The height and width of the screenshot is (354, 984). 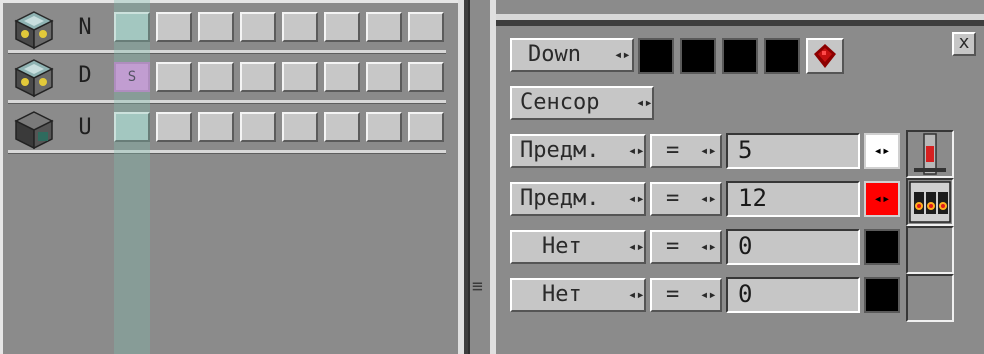 I want to click on sensor-button: Сенсор ◂▸, so click(x=582, y=103).